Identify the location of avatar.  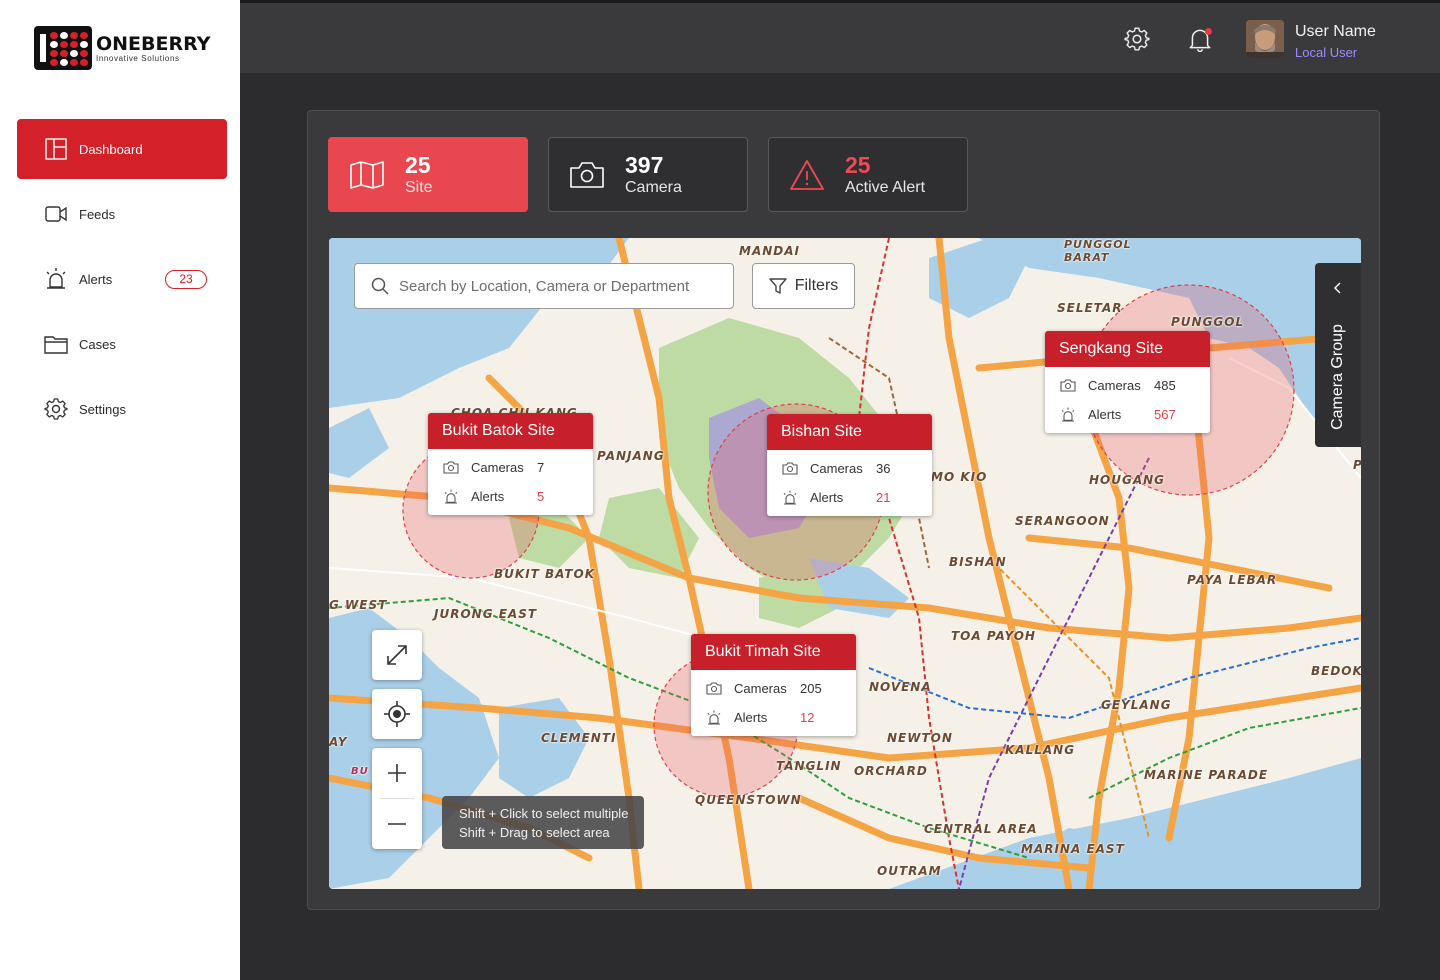
(1265, 39).